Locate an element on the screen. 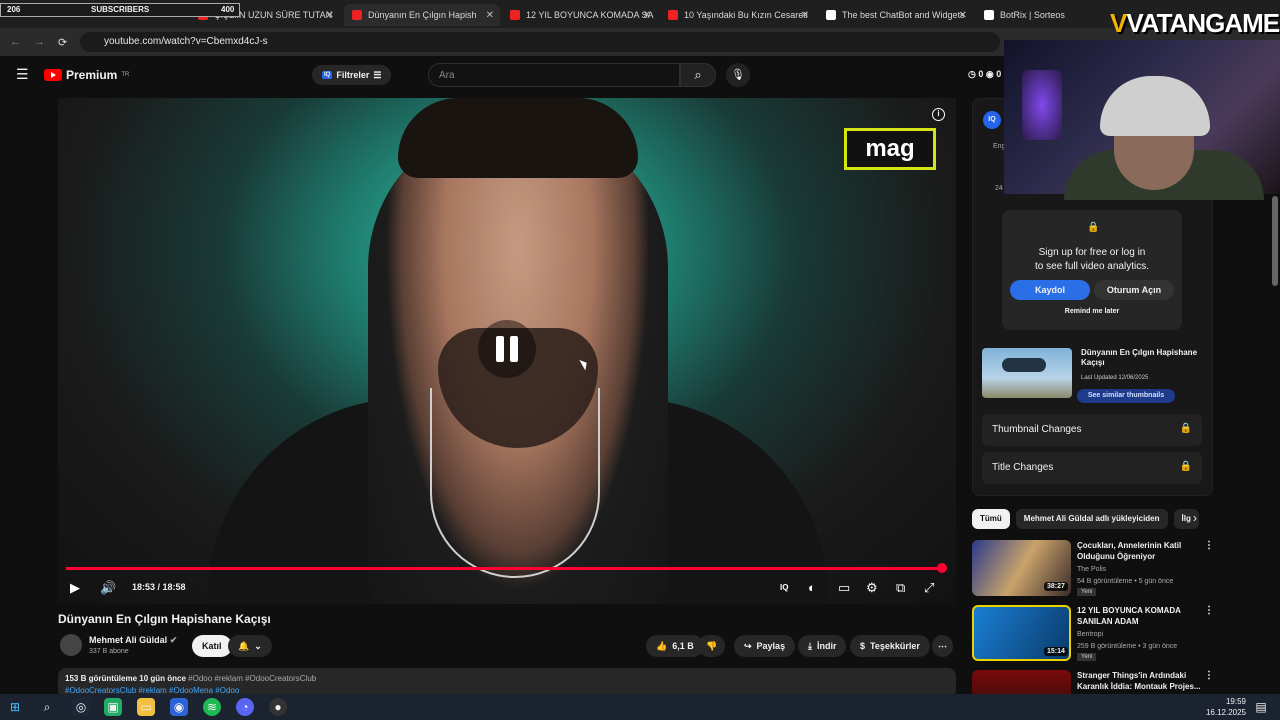  clock-time: 19:59 is located at coordinates (1235, 701).